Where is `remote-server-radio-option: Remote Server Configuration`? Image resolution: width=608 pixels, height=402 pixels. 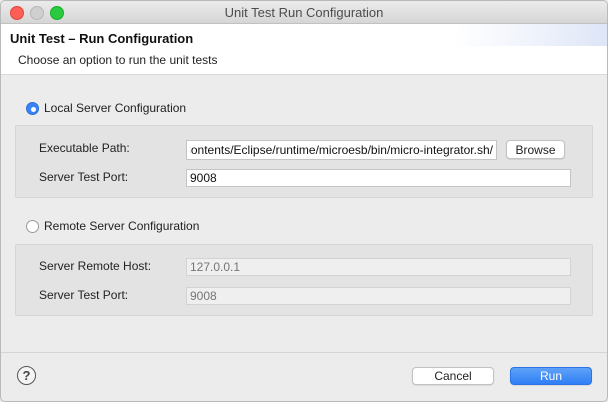 remote-server-radio-option: Remote Server Configuration is located at coordinates (112, 226).